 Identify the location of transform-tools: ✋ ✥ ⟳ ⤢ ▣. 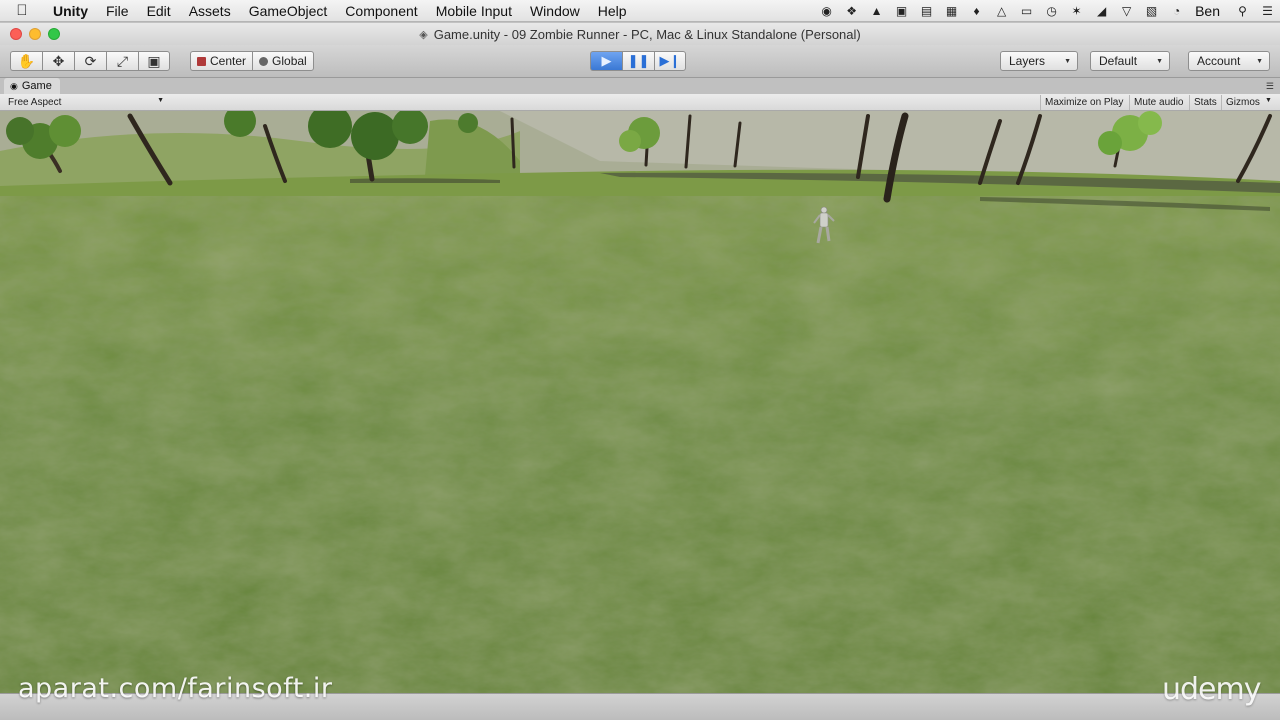
(90, 61).